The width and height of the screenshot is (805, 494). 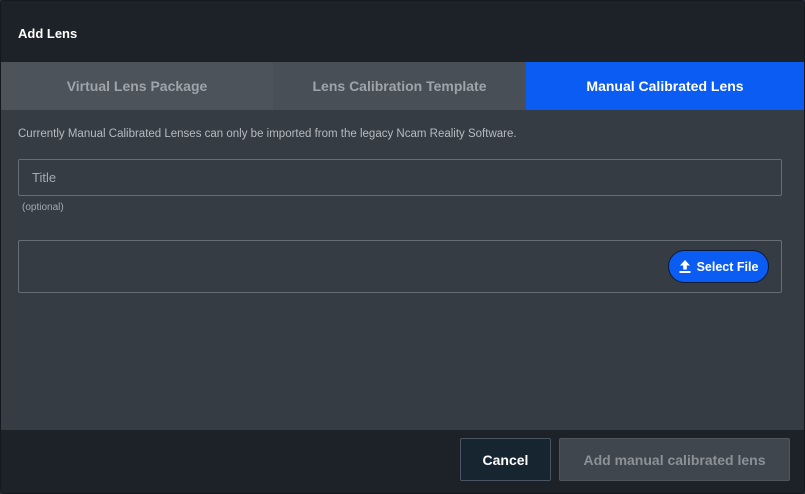 I want to click on select-file-button: Select File, so click(x=718, y=266).